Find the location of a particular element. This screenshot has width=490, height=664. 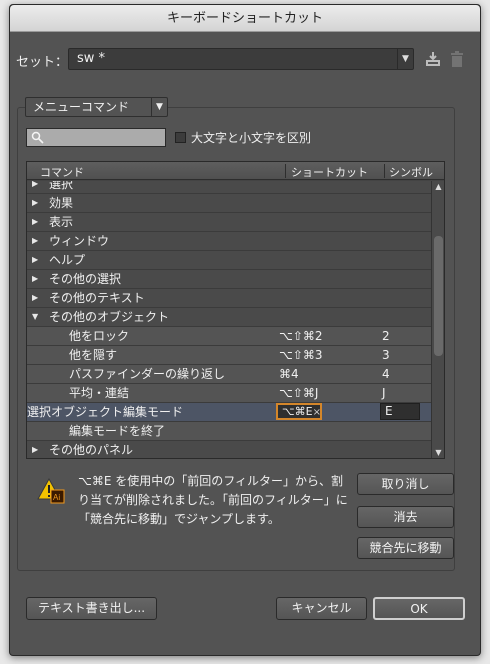

table-header: コマンド ショートカット シンボル is located at coordinates (235, 171).